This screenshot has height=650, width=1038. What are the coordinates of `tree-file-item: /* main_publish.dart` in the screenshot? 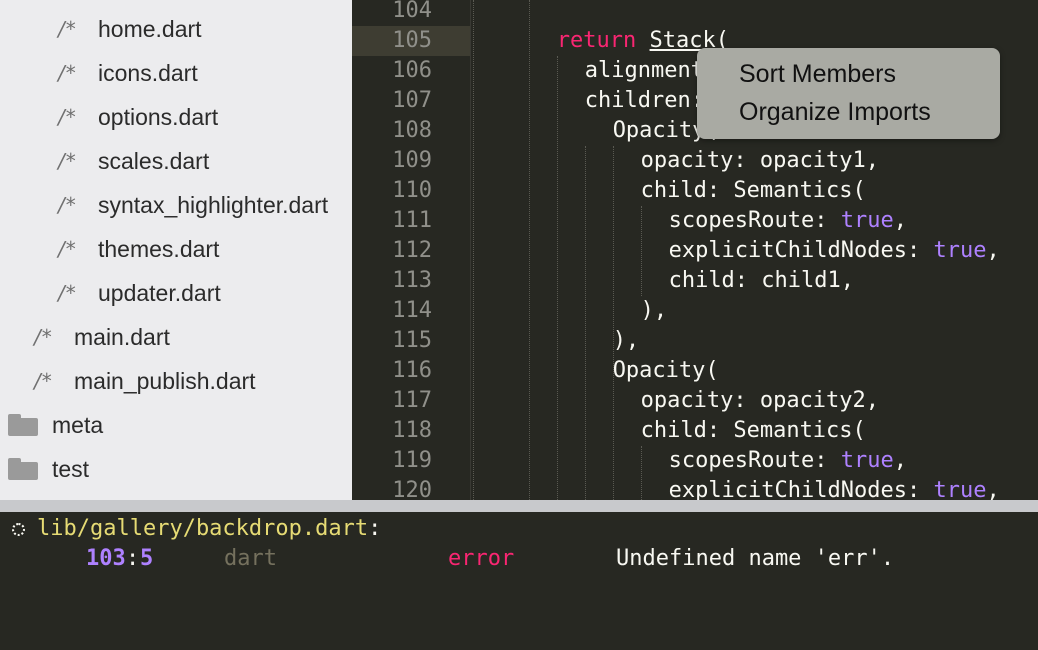 It's located at (176, 381).